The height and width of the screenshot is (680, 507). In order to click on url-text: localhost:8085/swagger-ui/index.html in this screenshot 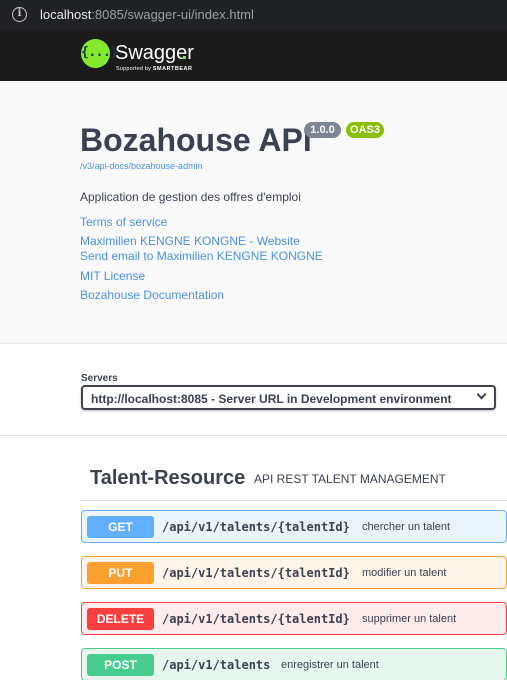, I will do `click(147, 14)`.